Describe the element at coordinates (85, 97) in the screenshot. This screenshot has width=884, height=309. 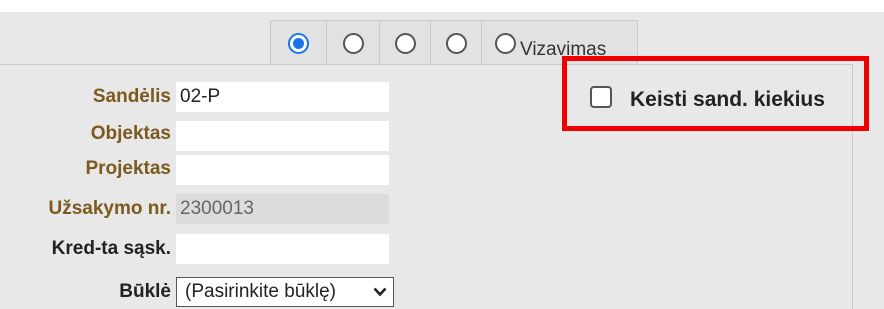
I see `field-row-sandelis: Sandėlis` at that location.